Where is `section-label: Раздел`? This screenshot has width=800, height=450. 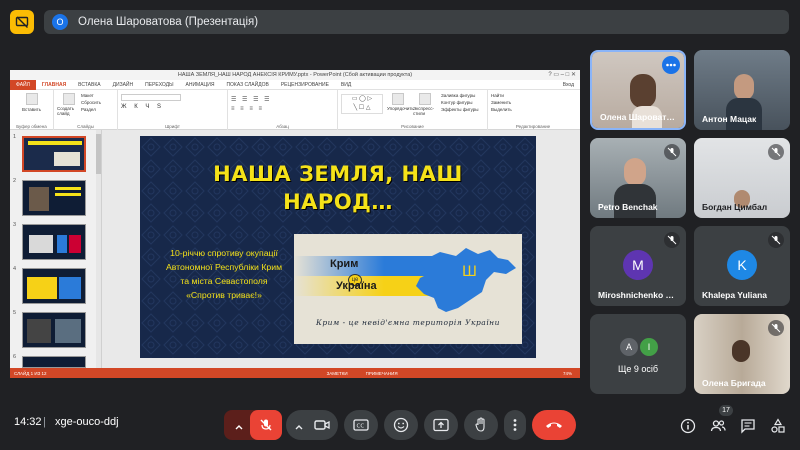 section-label: Раздел is located at coordinates (88, 109).